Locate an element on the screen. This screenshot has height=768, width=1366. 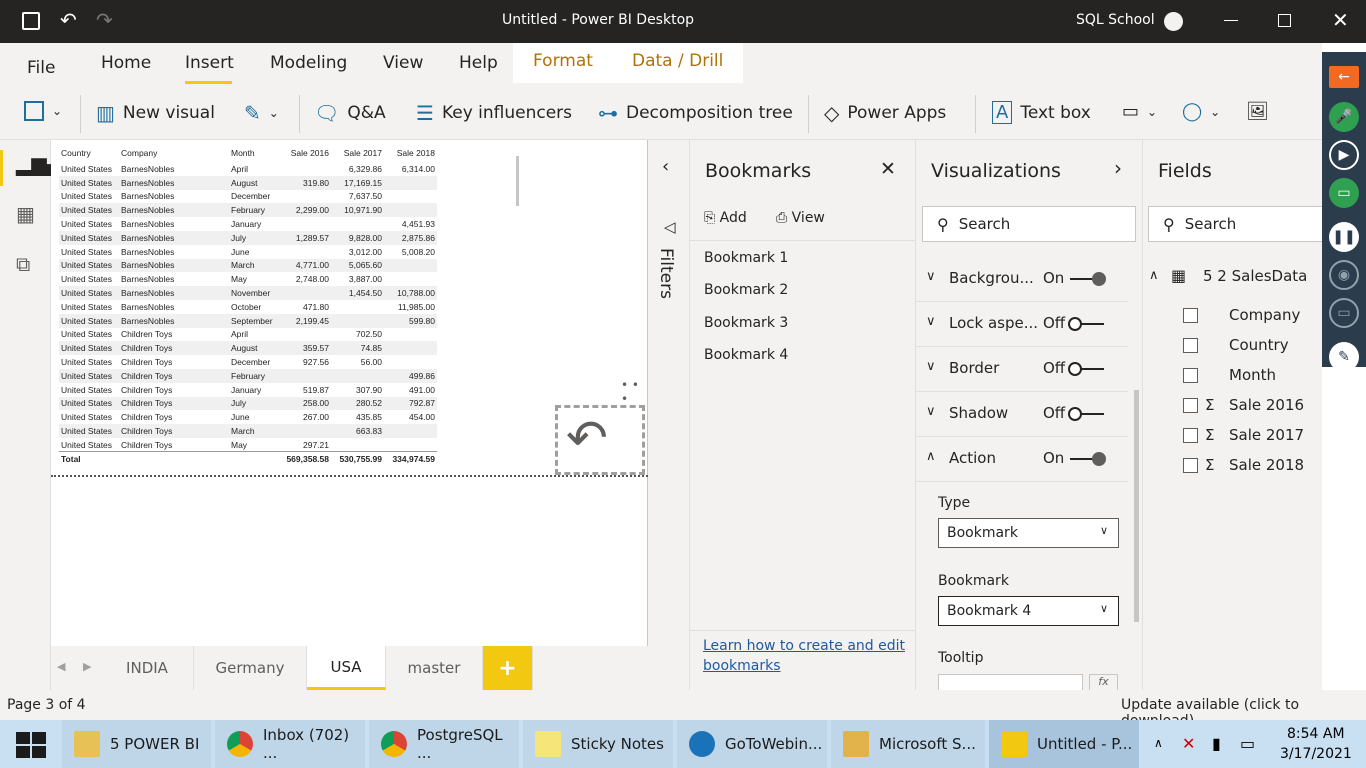
close-button: ✕ is located at coordinates (1340, 20).